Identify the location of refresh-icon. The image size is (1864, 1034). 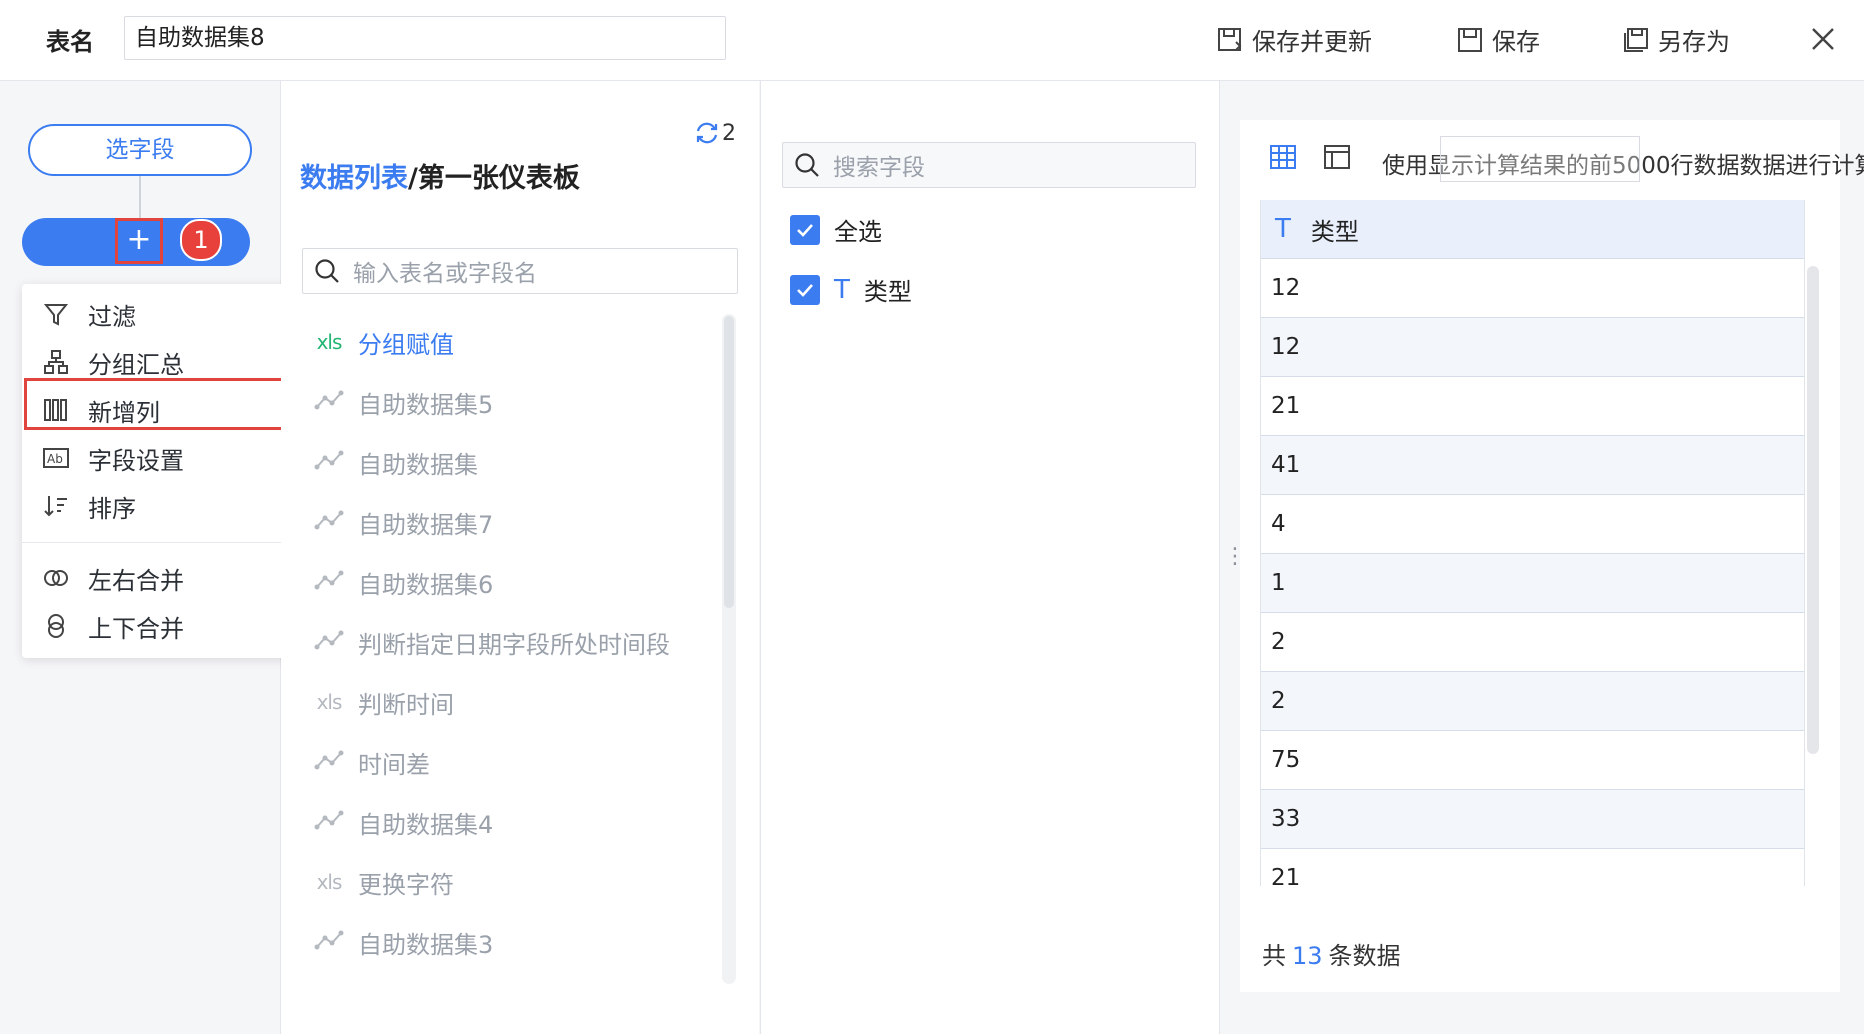
(707, 133).